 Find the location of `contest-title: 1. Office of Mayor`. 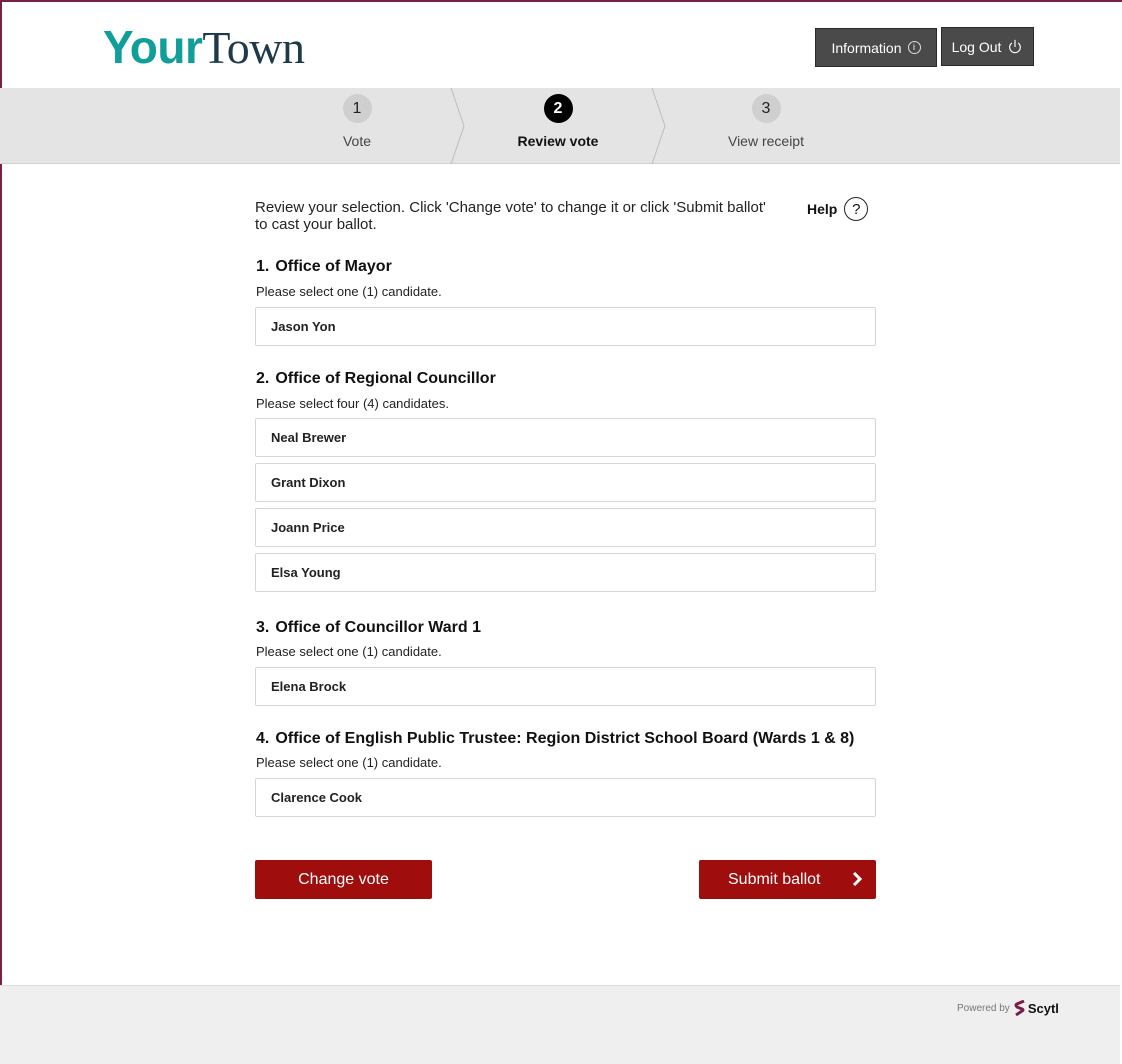

contest-title: 1. Office of Mayor is located at coordinates (324, 267).